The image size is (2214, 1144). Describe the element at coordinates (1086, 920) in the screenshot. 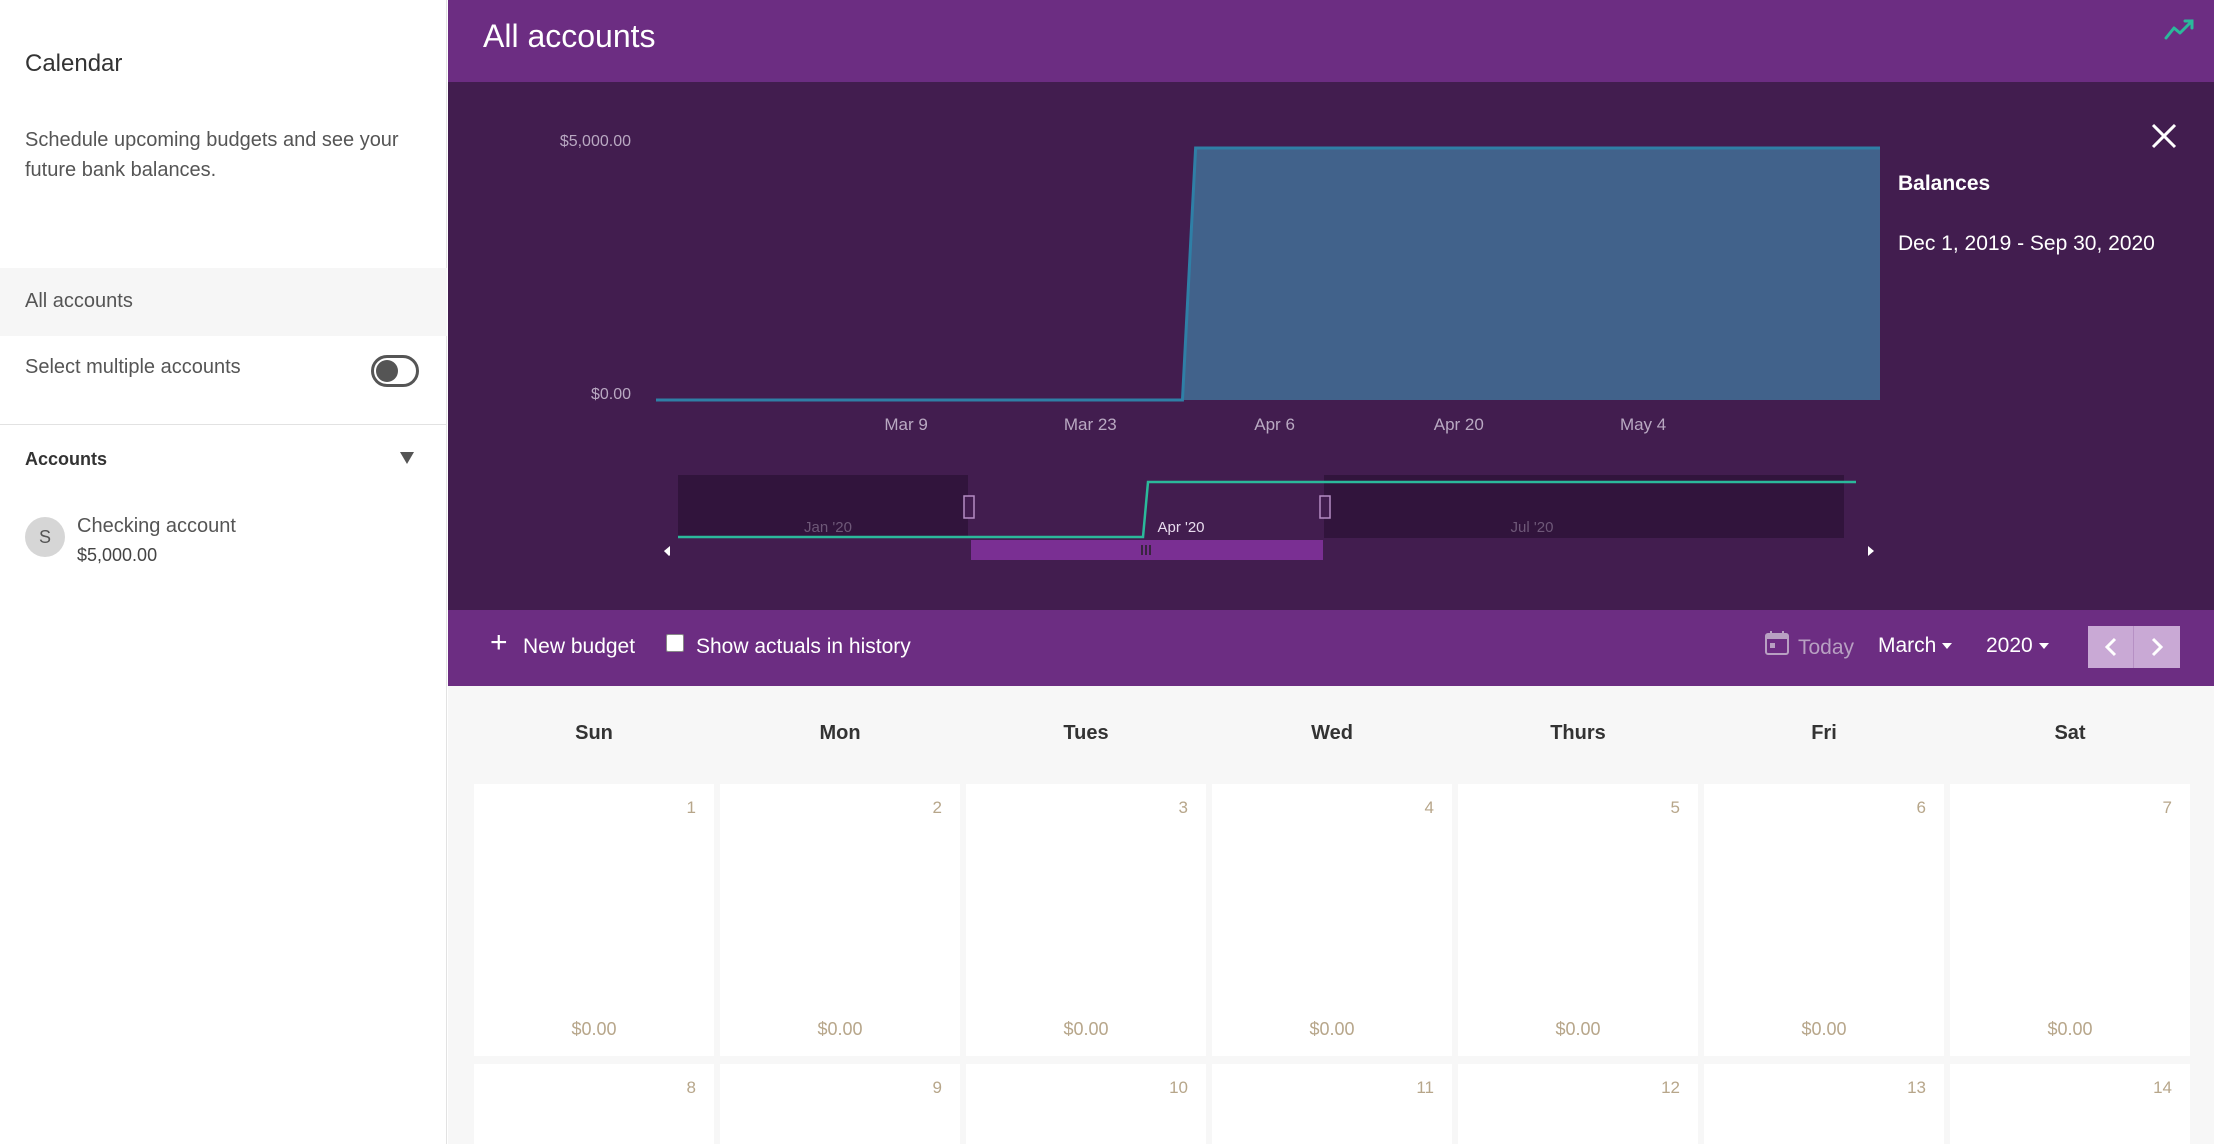

I see `calendar-day: 3 $0.00` at that location.